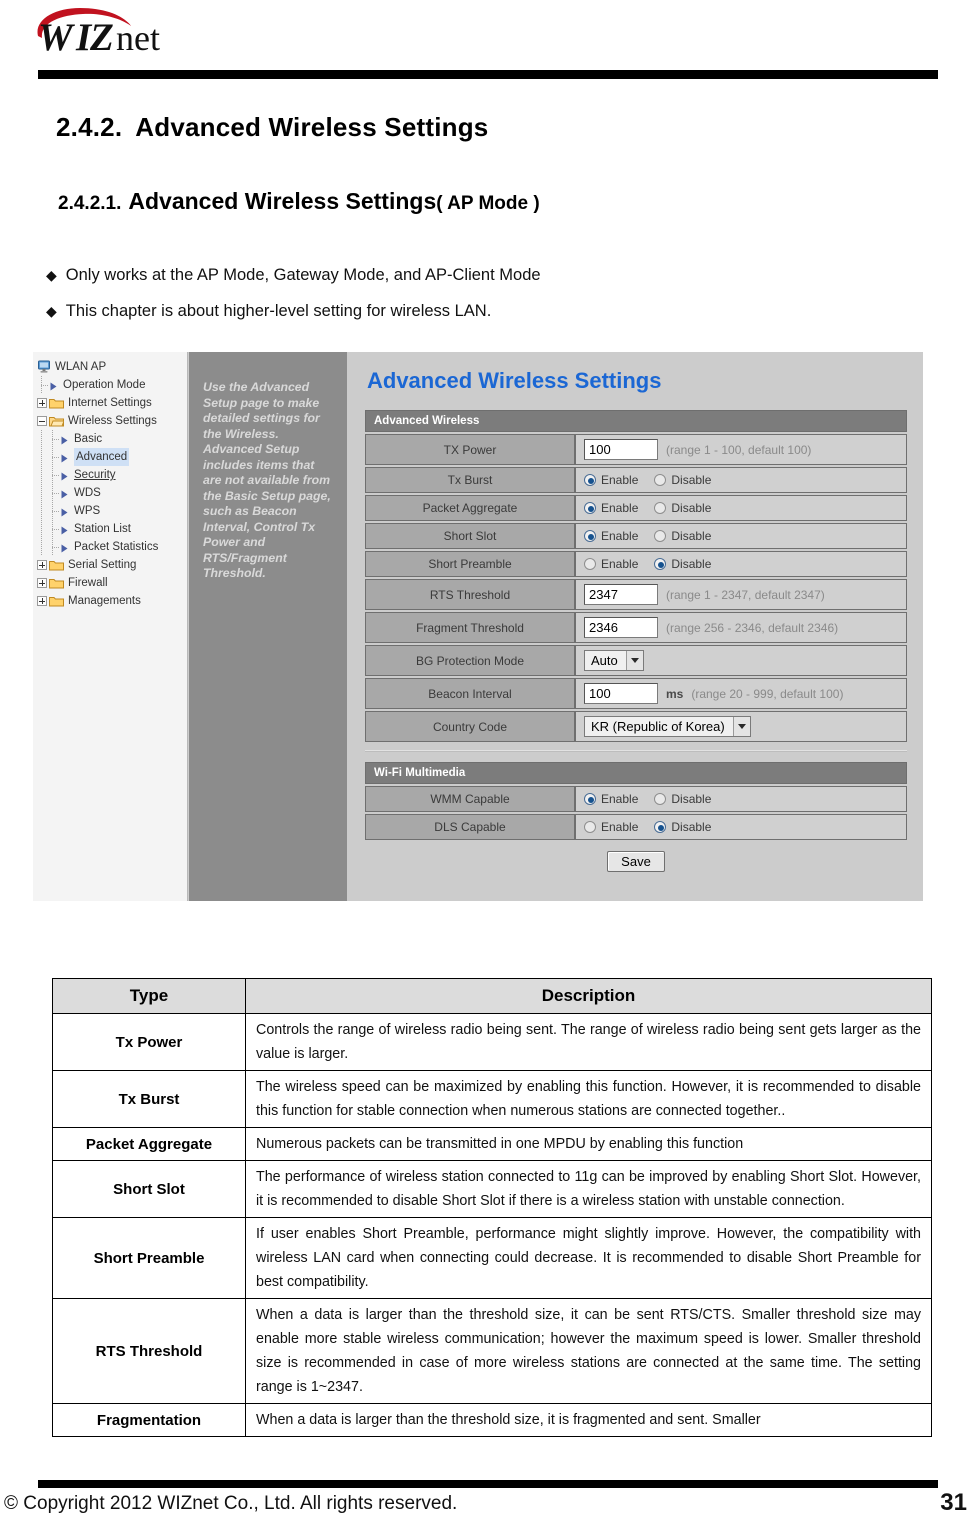 The image size is (973, 1524). I want to click on select-country-code: KR (Republic of Korea), so click(667, 726).